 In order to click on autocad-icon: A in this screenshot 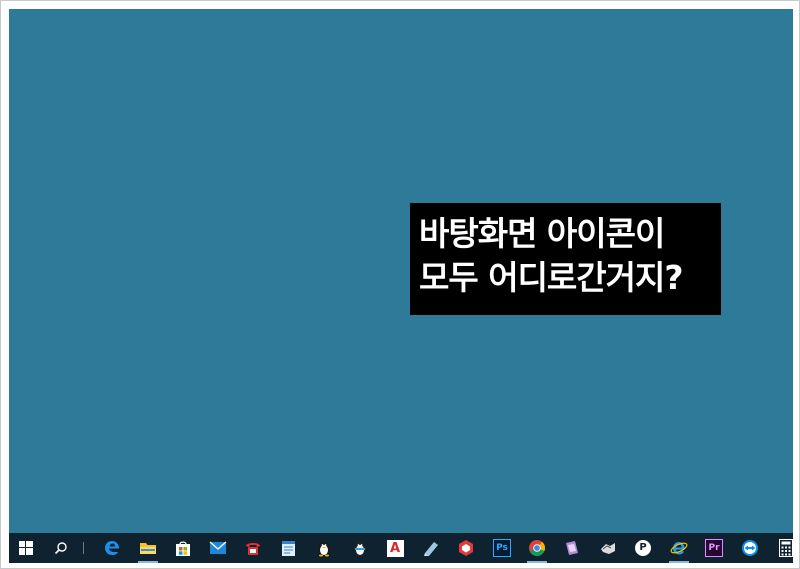, I will do `click(395, 548)`.